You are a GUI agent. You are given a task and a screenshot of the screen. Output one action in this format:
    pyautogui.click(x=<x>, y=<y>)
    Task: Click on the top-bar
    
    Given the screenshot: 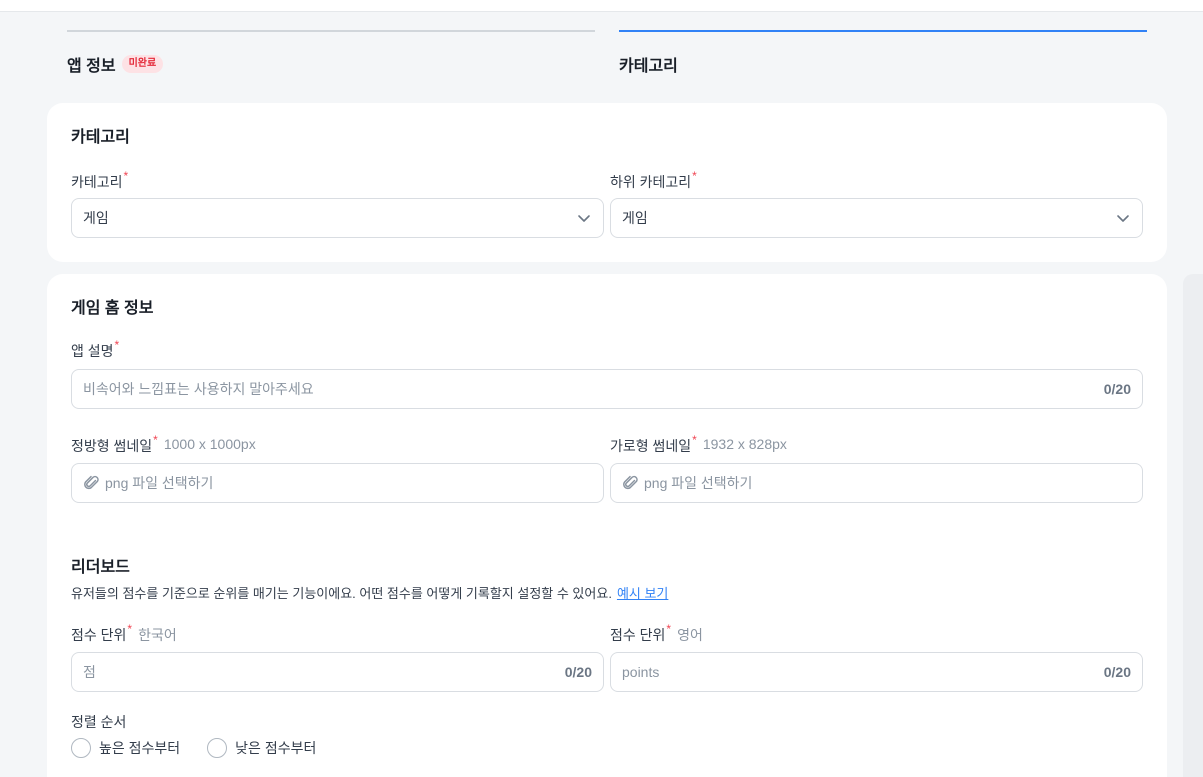 What is the action you would take?
    pyautogui.click(x=601, y=6)
    